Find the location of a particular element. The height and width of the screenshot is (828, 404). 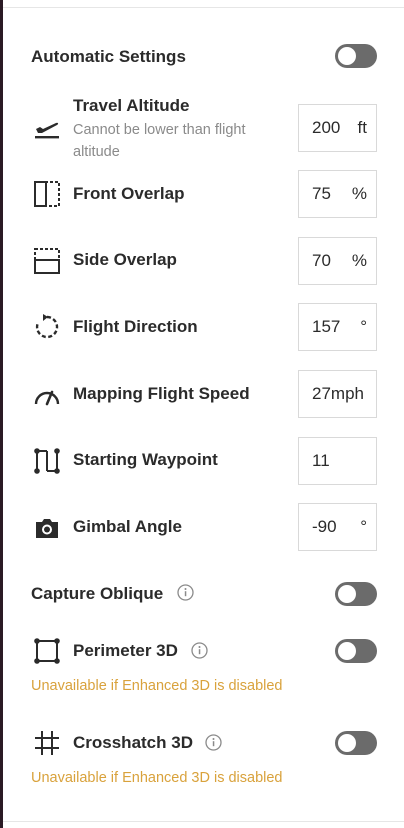

crosshatch-3d-warning: Unavailable if Enhanced 3D is disabled is located at coordinates (157, 778).